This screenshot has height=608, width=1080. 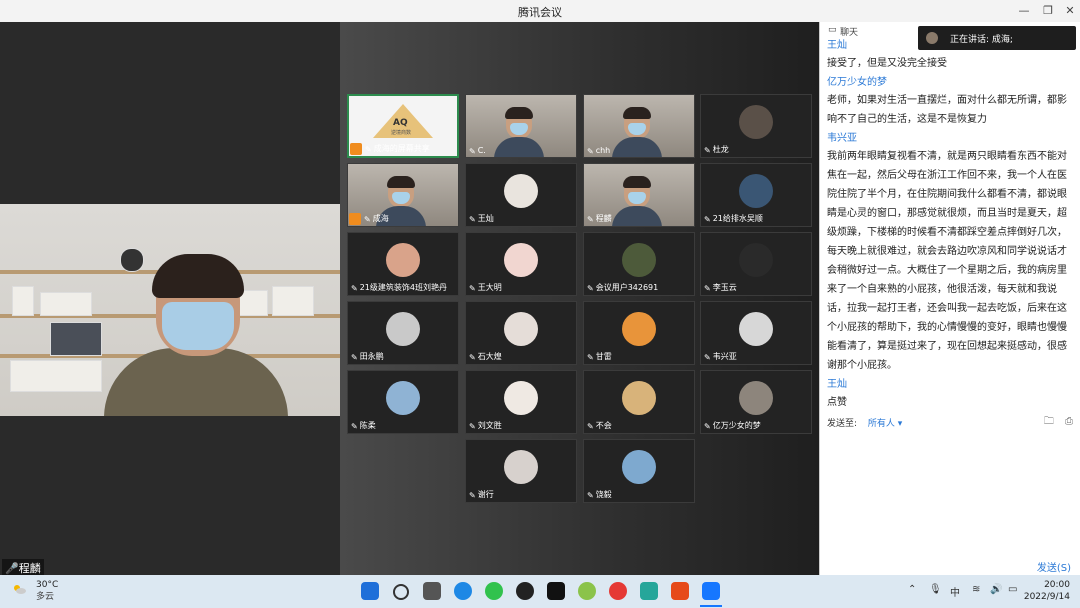 What do you see at coordinates (1057, 585) in the screenshot?
I see `clock-time: 20:00` at bounding box center [1057, 585].